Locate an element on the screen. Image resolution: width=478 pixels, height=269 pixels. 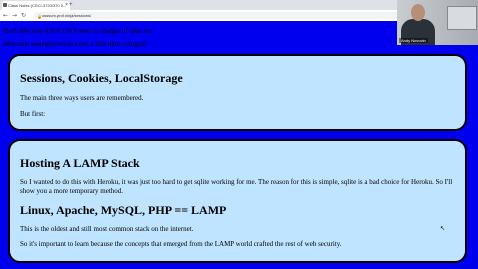
back-icon: ← is located at coordinates (5, 15).